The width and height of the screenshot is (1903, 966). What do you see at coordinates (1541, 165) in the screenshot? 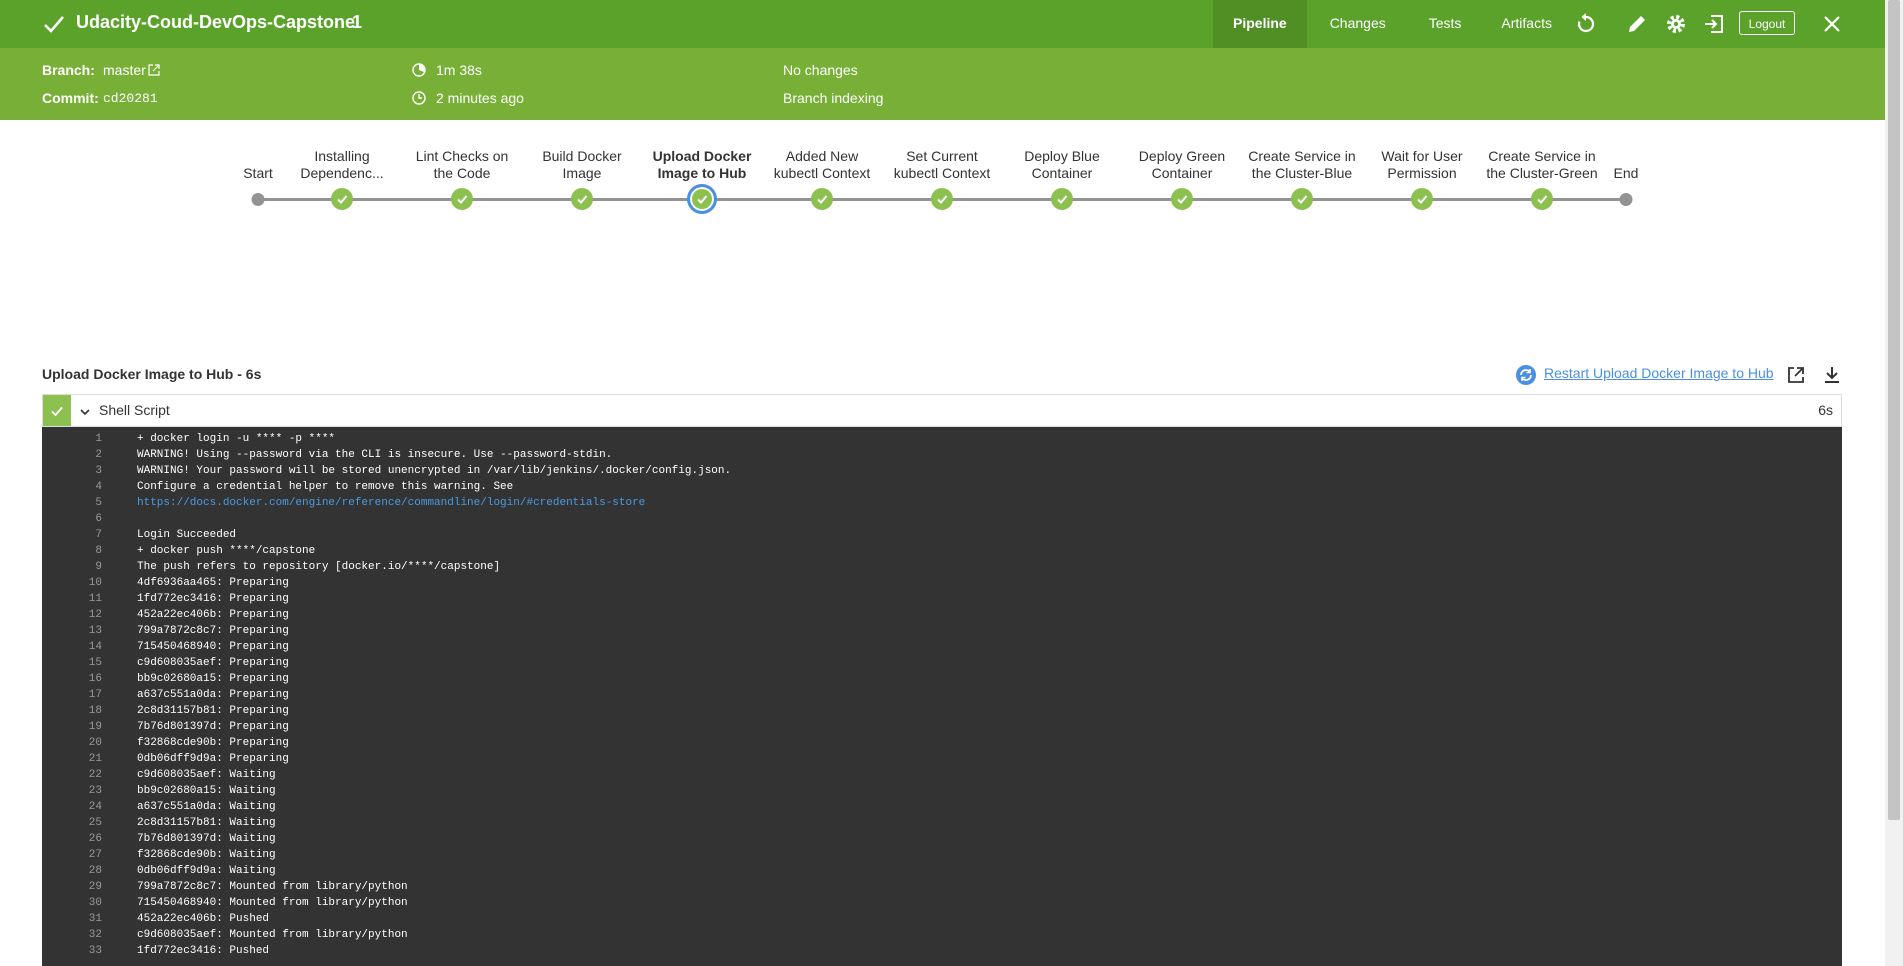
I see `stage-label-service-green: Create Service in the Cluster-Green` at bounding box center [1541, 165].